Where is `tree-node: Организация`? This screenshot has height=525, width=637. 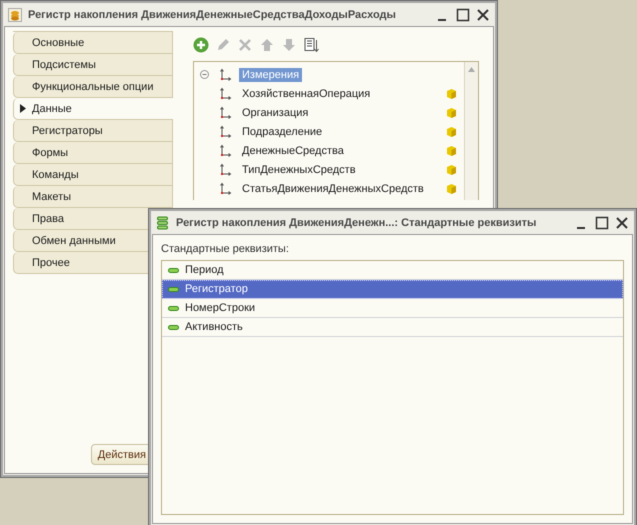 tree-node: Организация is located at coordinates (275, 113).